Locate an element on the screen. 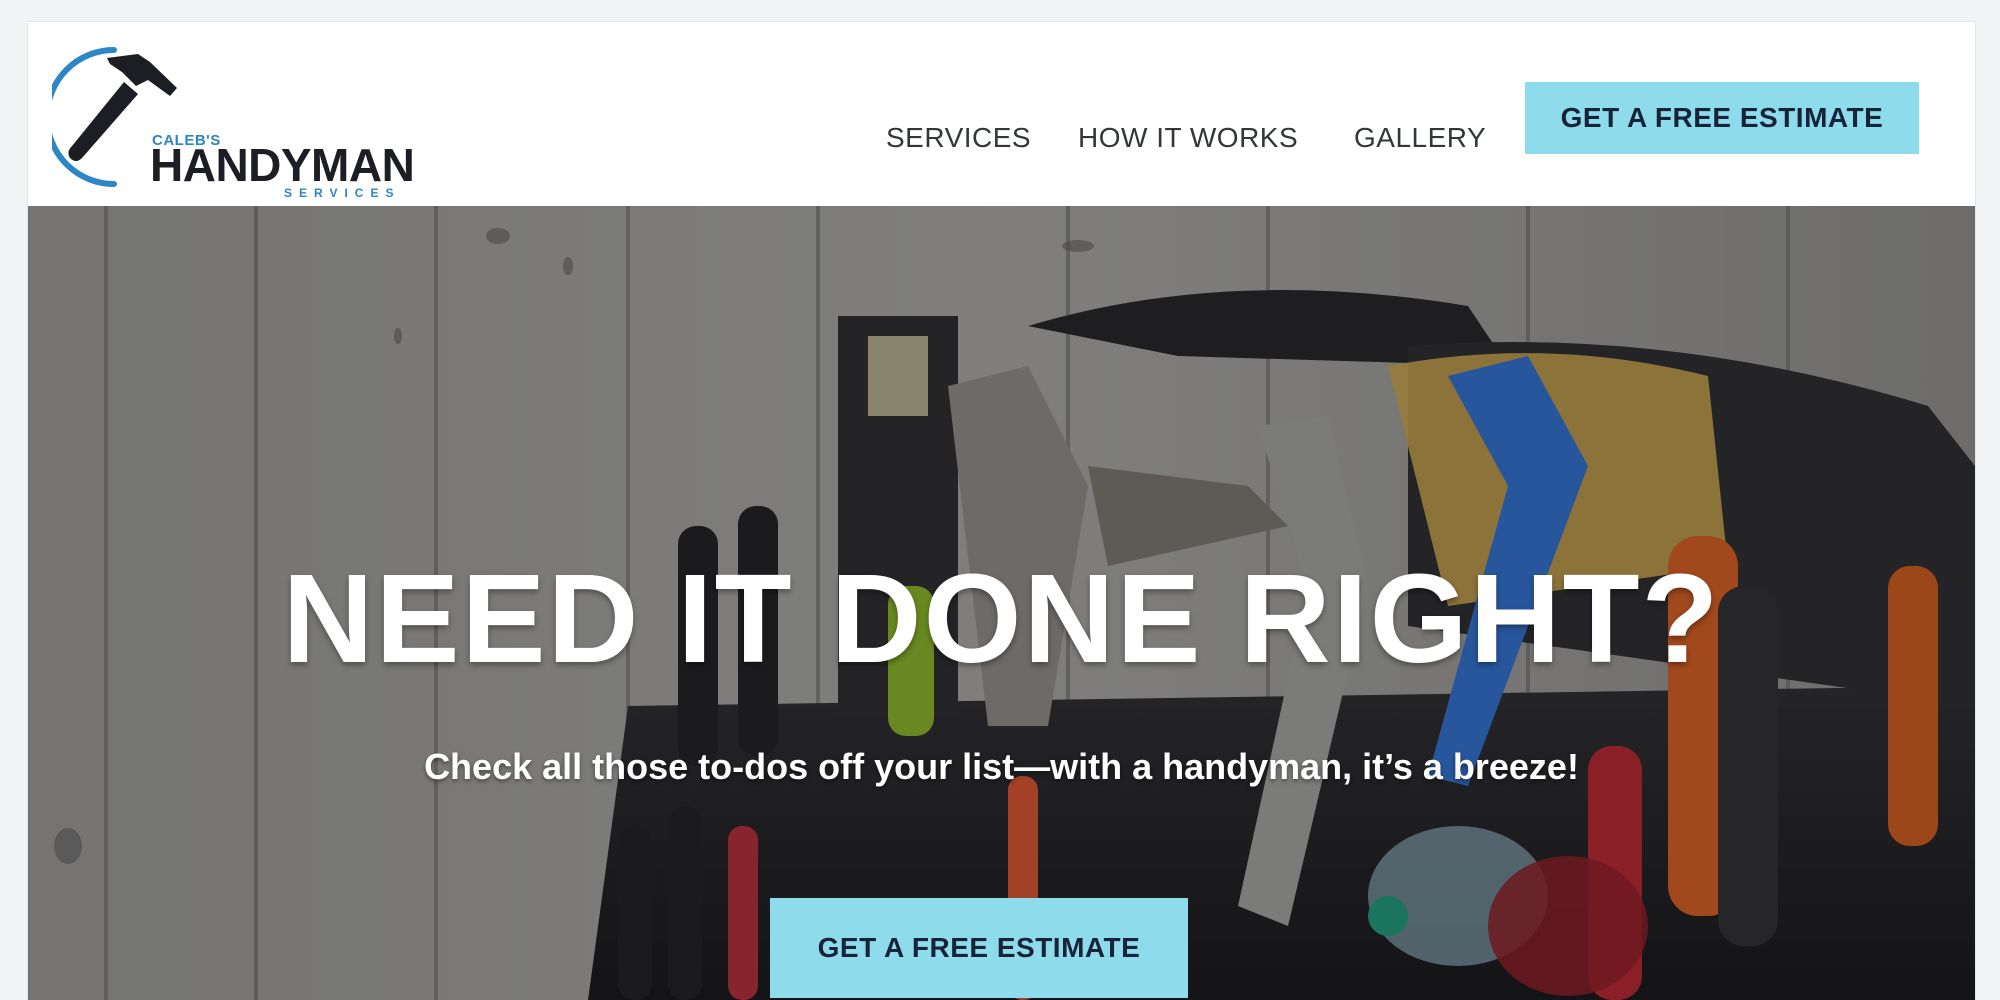 The width and height of the screenshot is (2000, 1000). logo-sub-text: SERVICES is located at coordinates (342, 193).